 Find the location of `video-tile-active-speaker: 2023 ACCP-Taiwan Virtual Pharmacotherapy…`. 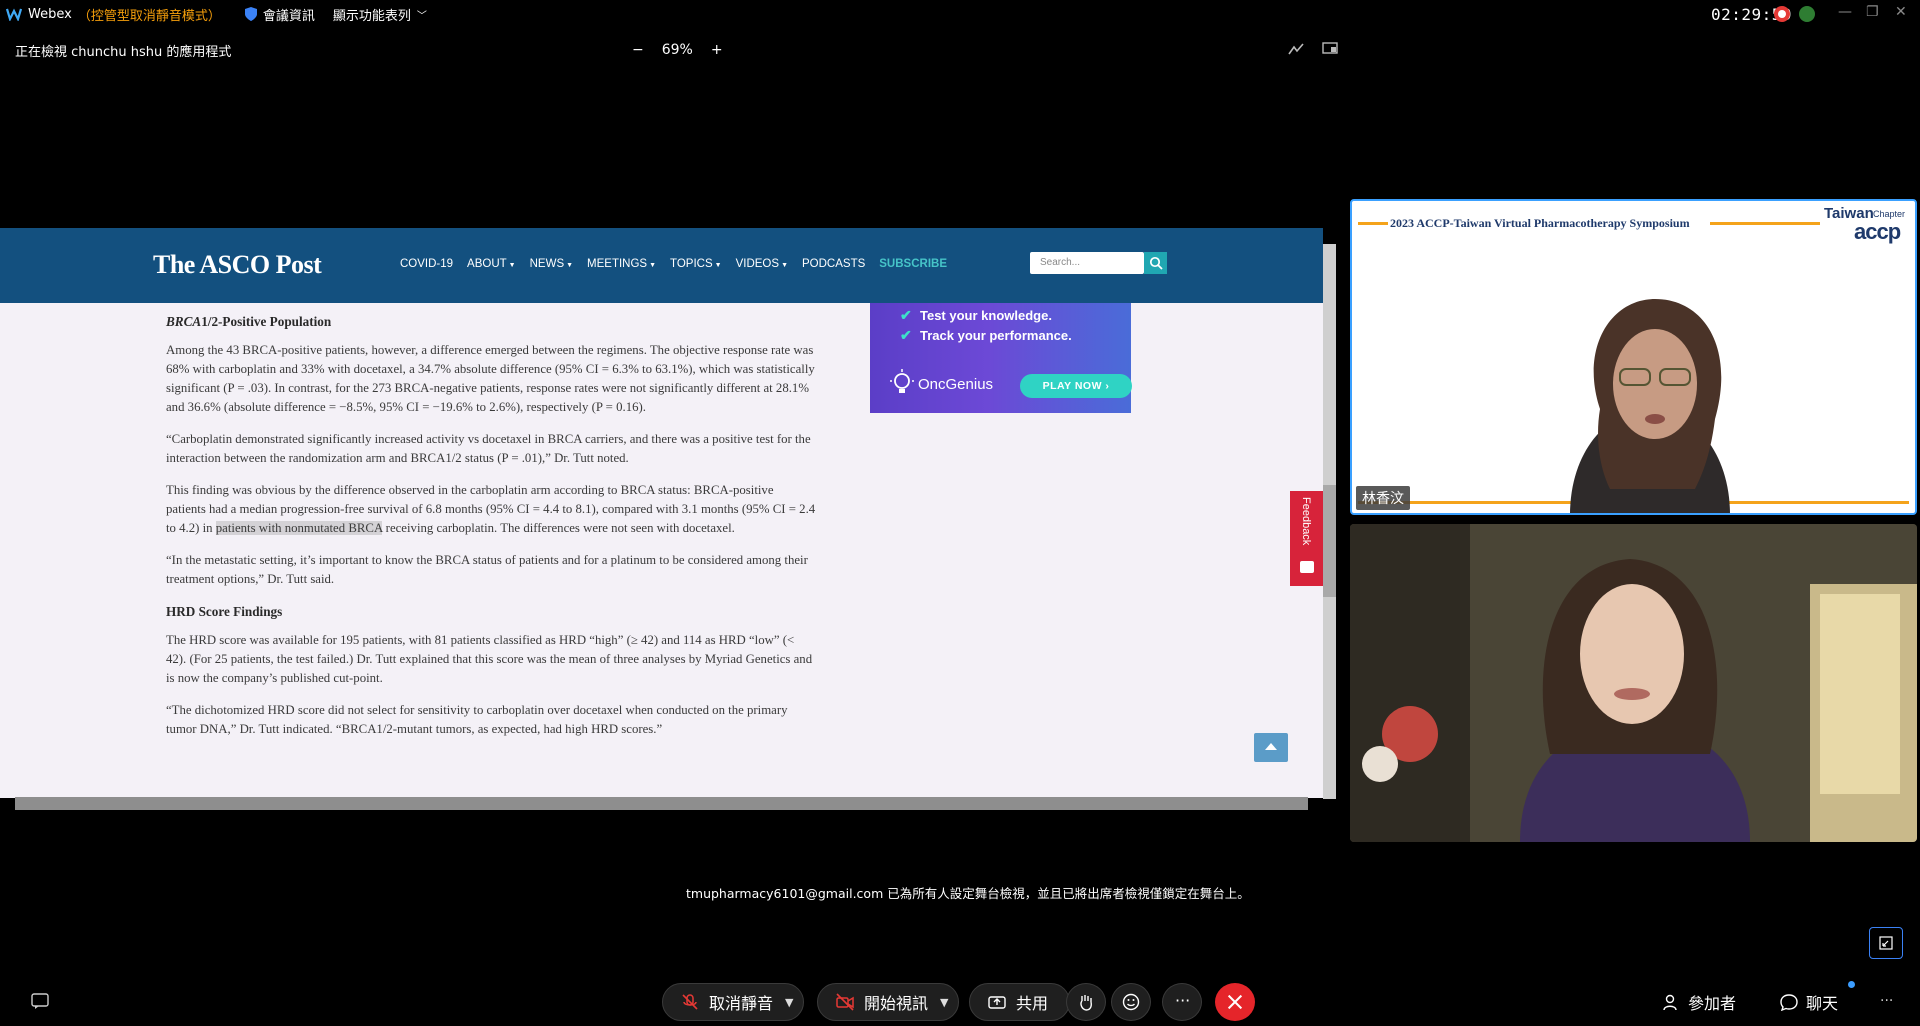

video-tile-active-speaker: 2023 ACCP-Taiwan Virtual Pharmacotherapy… is located at coordinates (1633, 357).